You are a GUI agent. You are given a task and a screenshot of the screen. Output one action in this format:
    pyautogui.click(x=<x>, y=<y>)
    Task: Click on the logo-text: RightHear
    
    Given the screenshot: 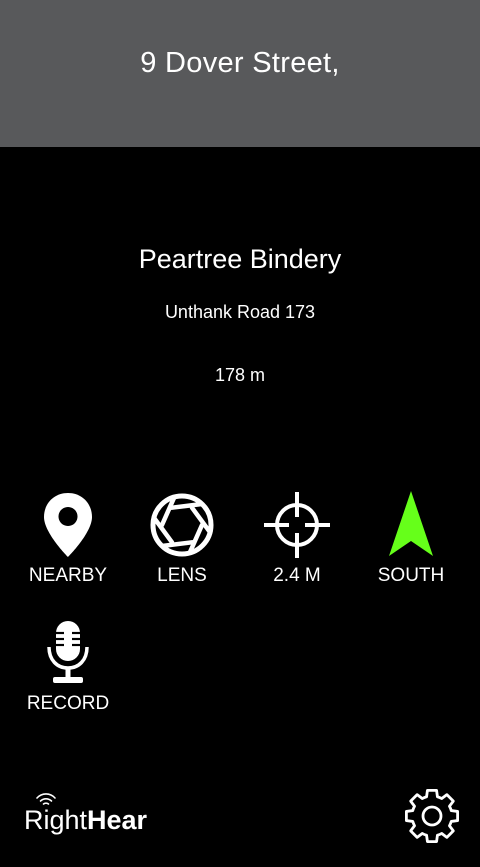 What is the action you would take?
    pyautogui.click(x=85, y=820)
    